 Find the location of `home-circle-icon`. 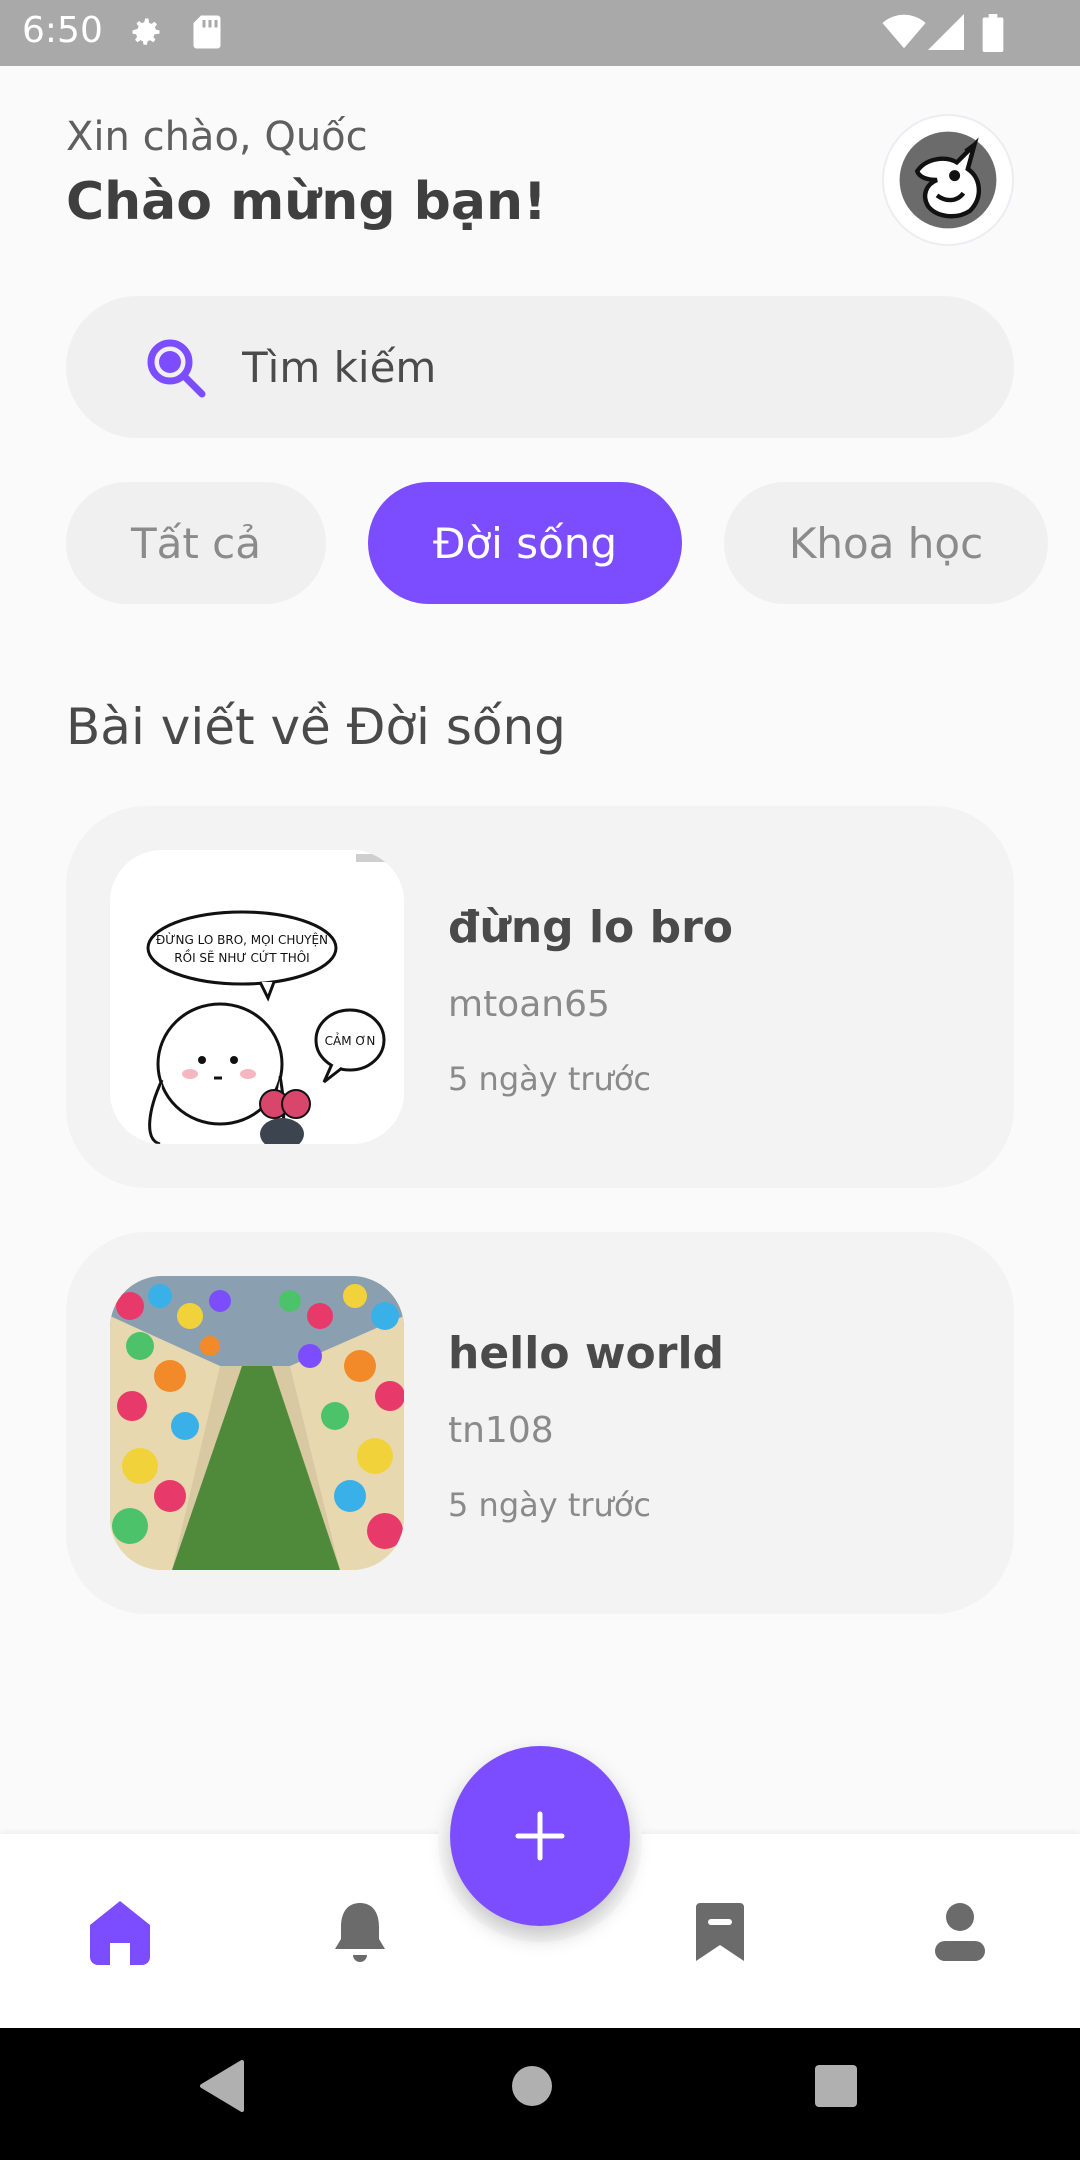

home-circle-icon is located at coordinates (532, 2086).